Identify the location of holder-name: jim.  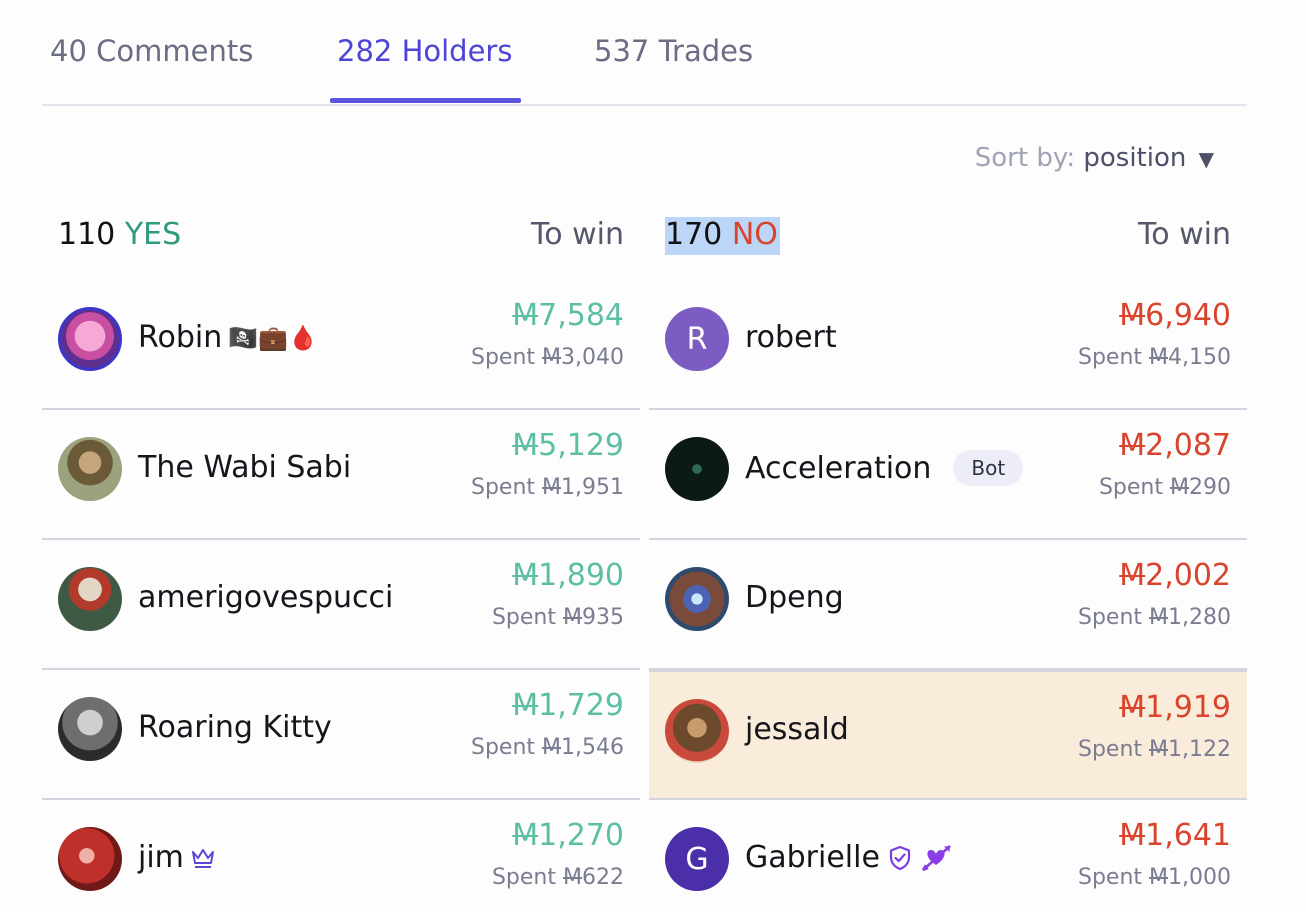
(177, 857).